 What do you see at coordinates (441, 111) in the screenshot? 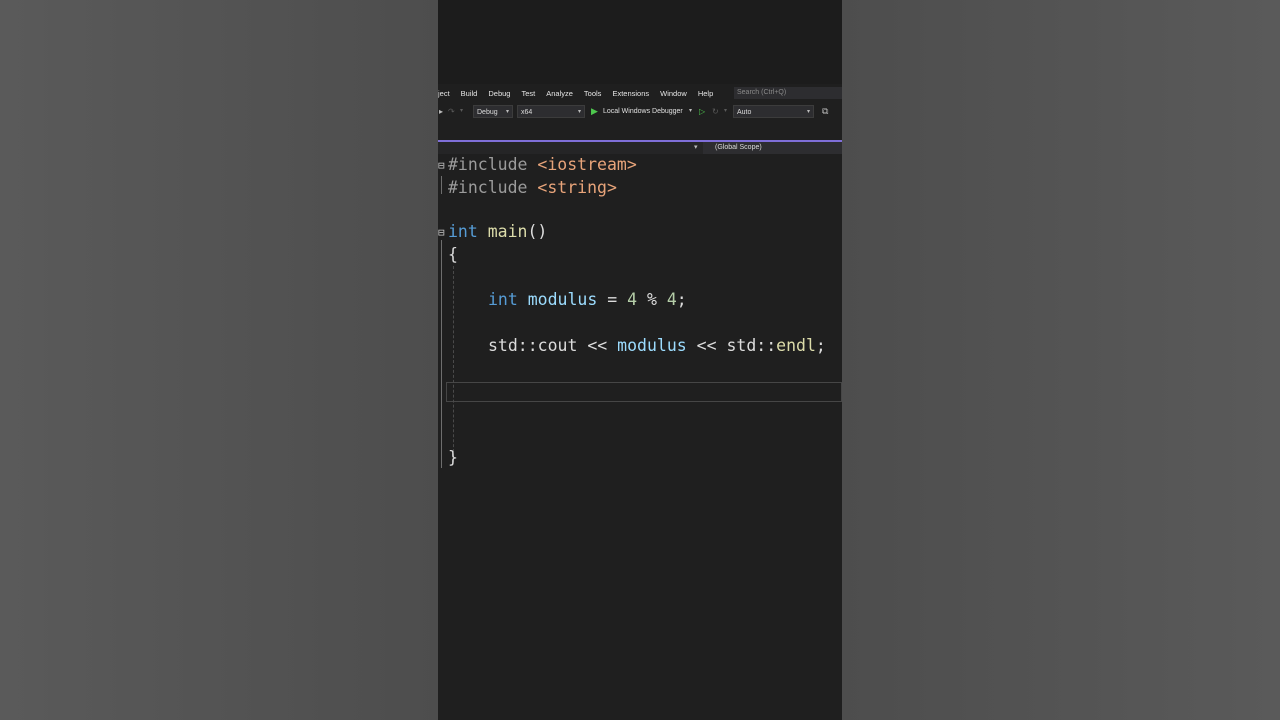
I see `undo-icon: ▸` at bounding box center [441, 111].